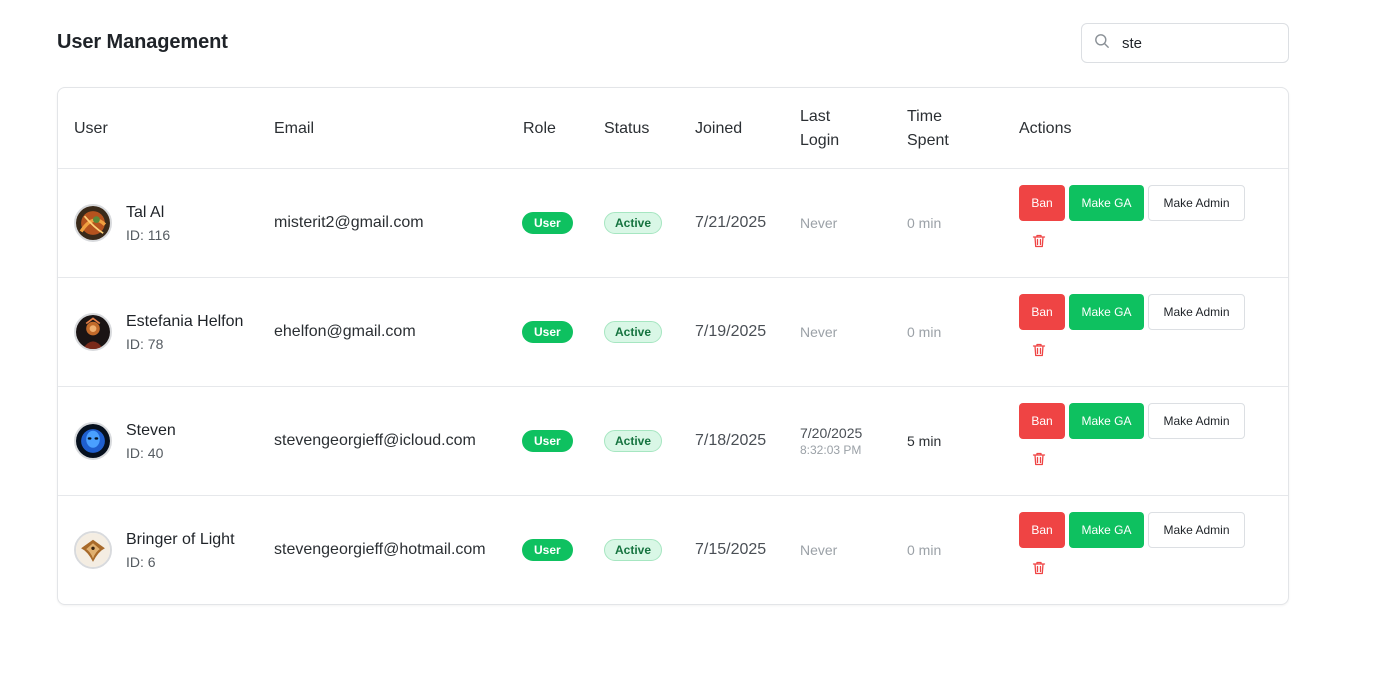 This screenshot has width=1397, height=697. I want to click on user-email: ehelfon@gmail.com, so click(345, 331).